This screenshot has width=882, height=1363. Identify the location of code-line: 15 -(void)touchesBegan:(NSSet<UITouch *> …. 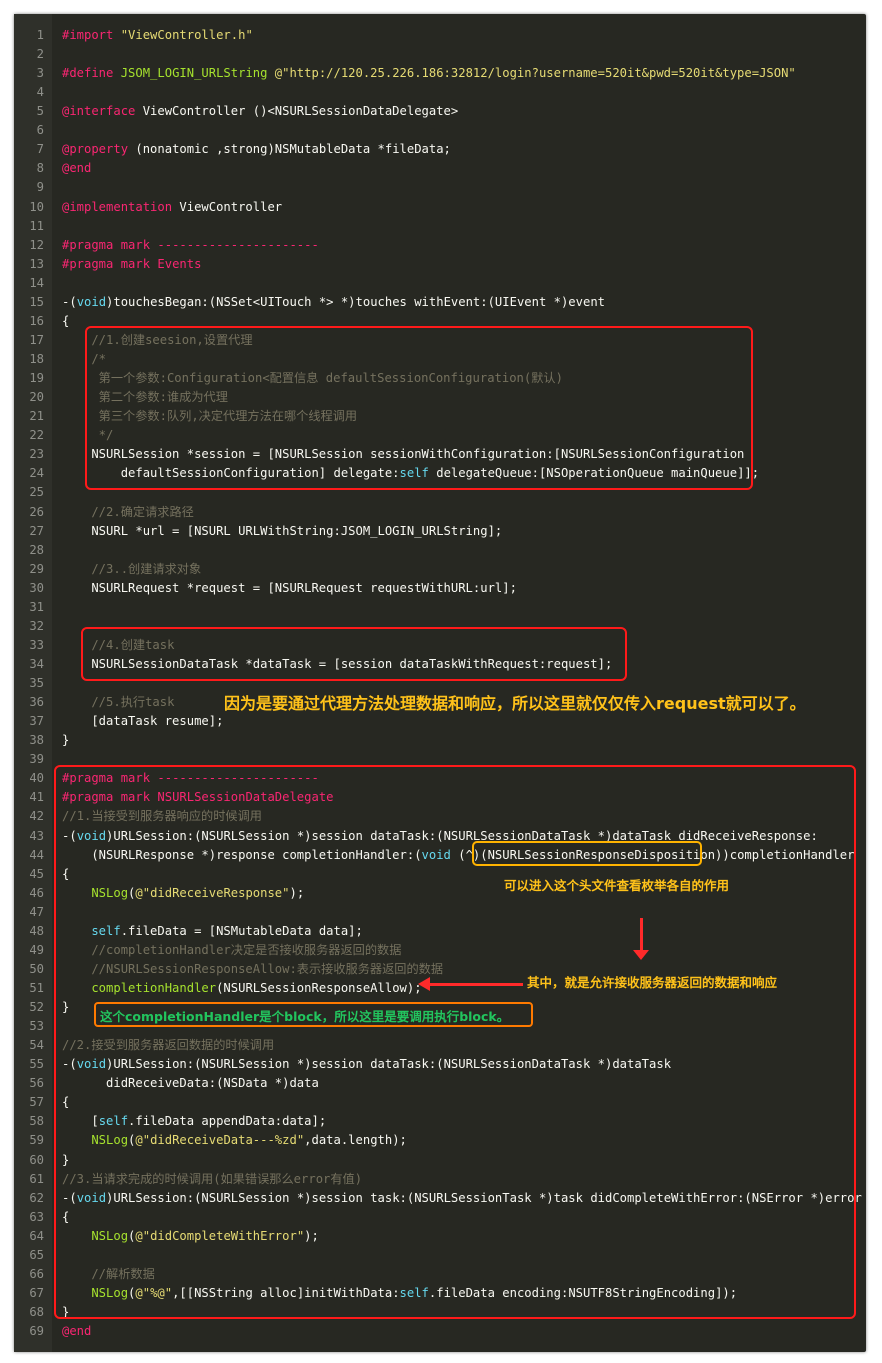
(440, 302).